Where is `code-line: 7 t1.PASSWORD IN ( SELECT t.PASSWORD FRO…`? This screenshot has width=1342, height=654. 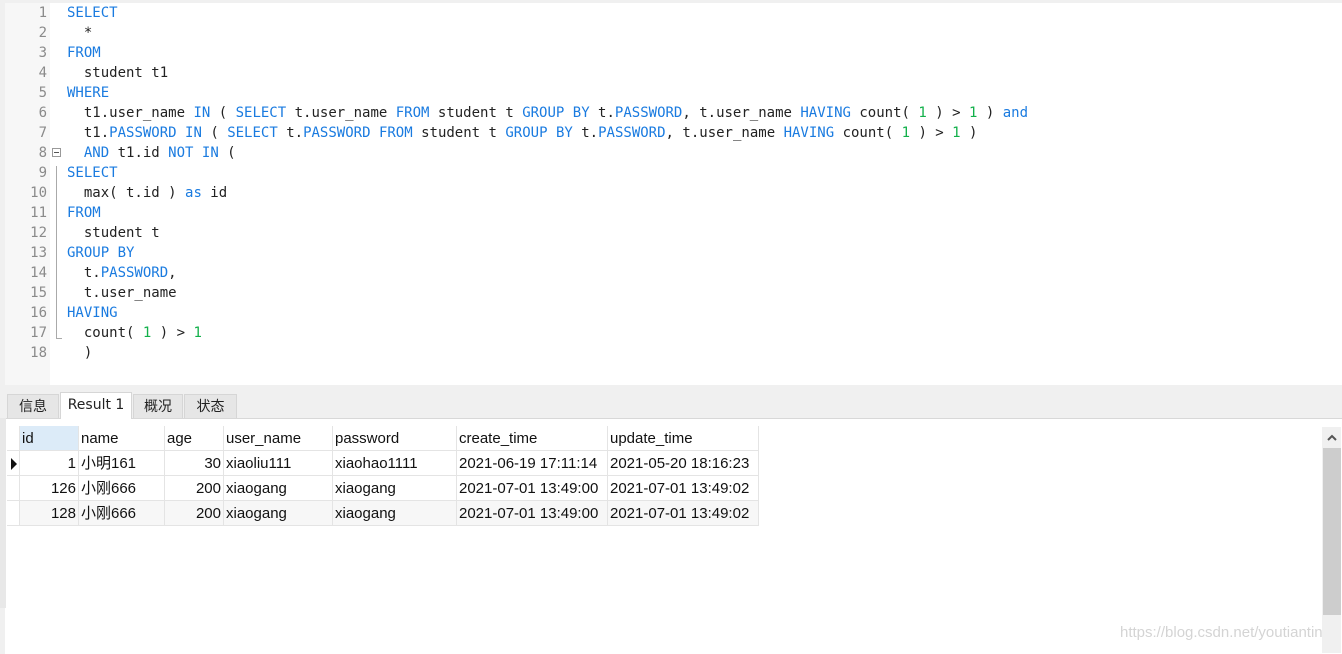 code-line: 7 t1.PASSWORD IN ( SELECT t.PASSWORD FRO… is located at coordinates (673, 133).